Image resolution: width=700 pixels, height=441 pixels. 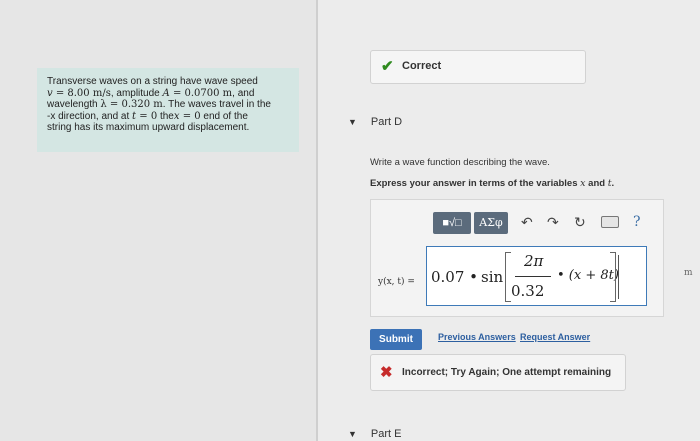 I want to click on answer-denominator: 0.32, so click(x=528, y=291).